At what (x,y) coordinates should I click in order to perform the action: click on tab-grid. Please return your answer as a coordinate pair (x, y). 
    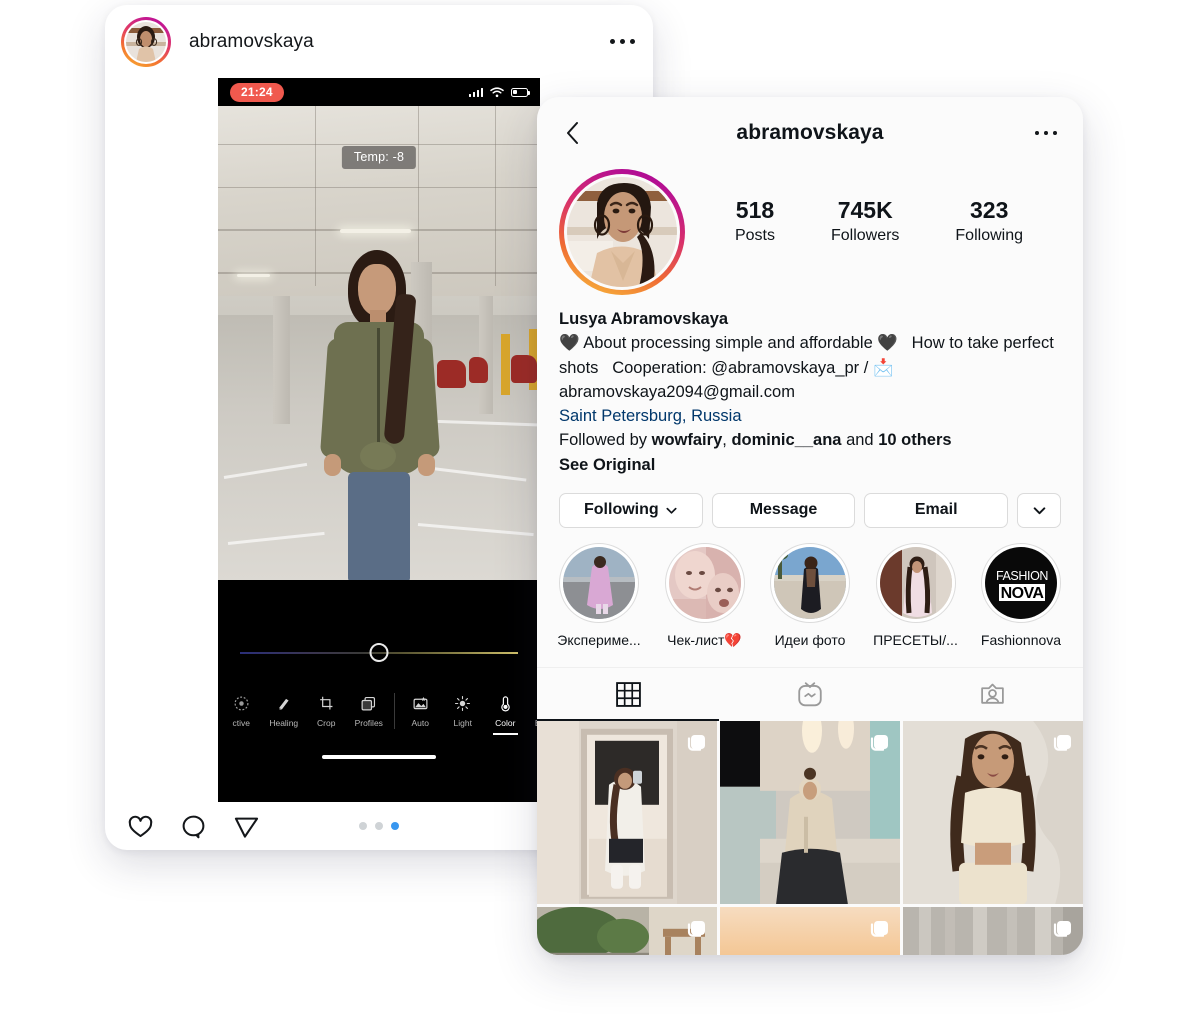
    Looking at the image, I should click on (628, 694).